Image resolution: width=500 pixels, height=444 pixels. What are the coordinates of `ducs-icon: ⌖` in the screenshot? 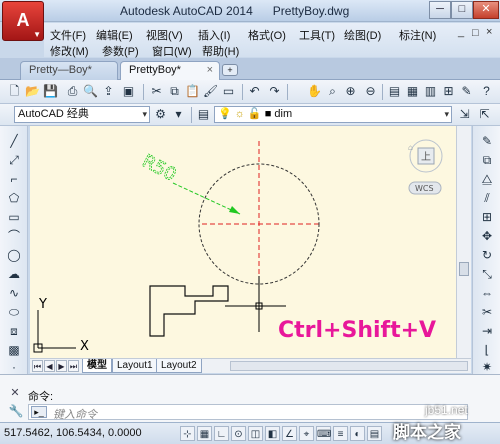 It's located at (306, 433).